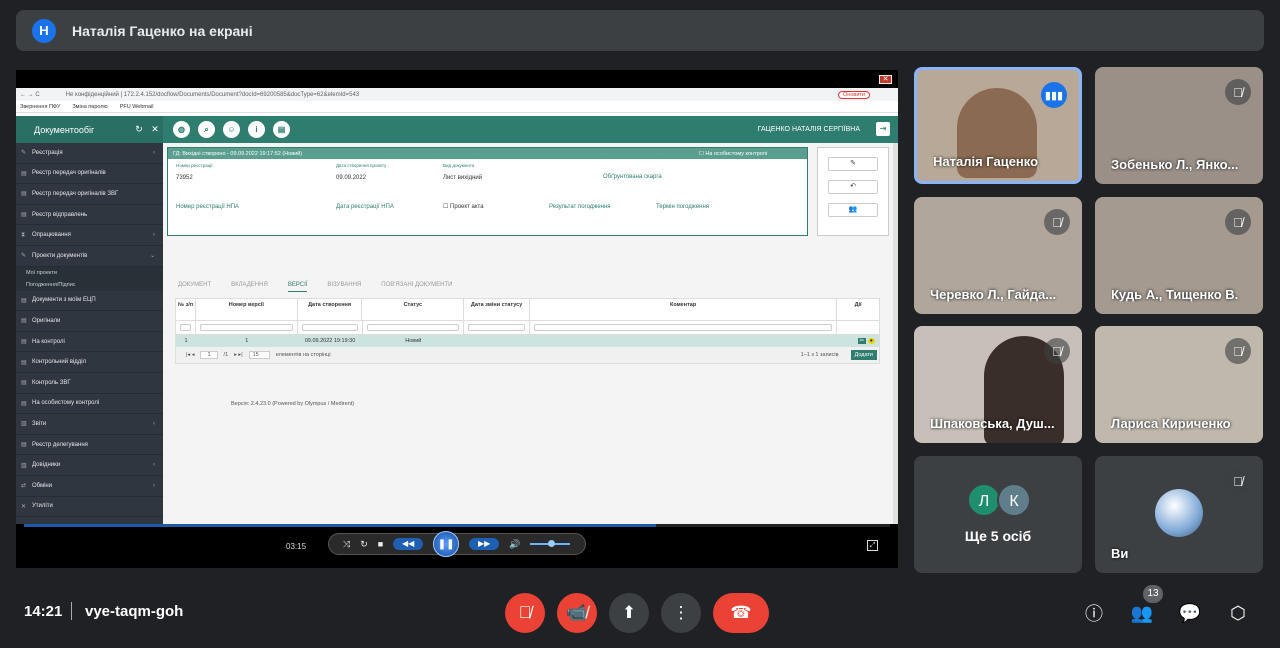  Describe the element at coordinates (484, 544) in the screenshot. I see `forward-icon: ▶▶` at that location.